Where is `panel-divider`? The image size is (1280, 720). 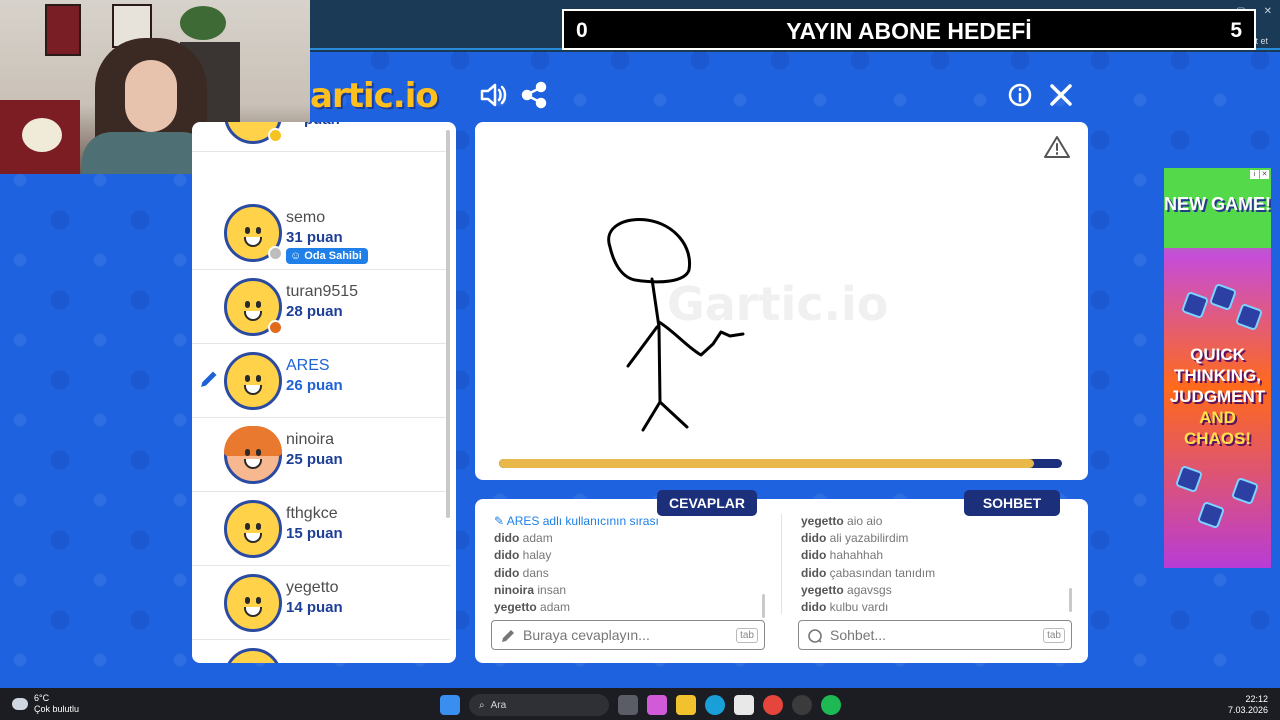
panel-divider is located at coordinates (781, 564).